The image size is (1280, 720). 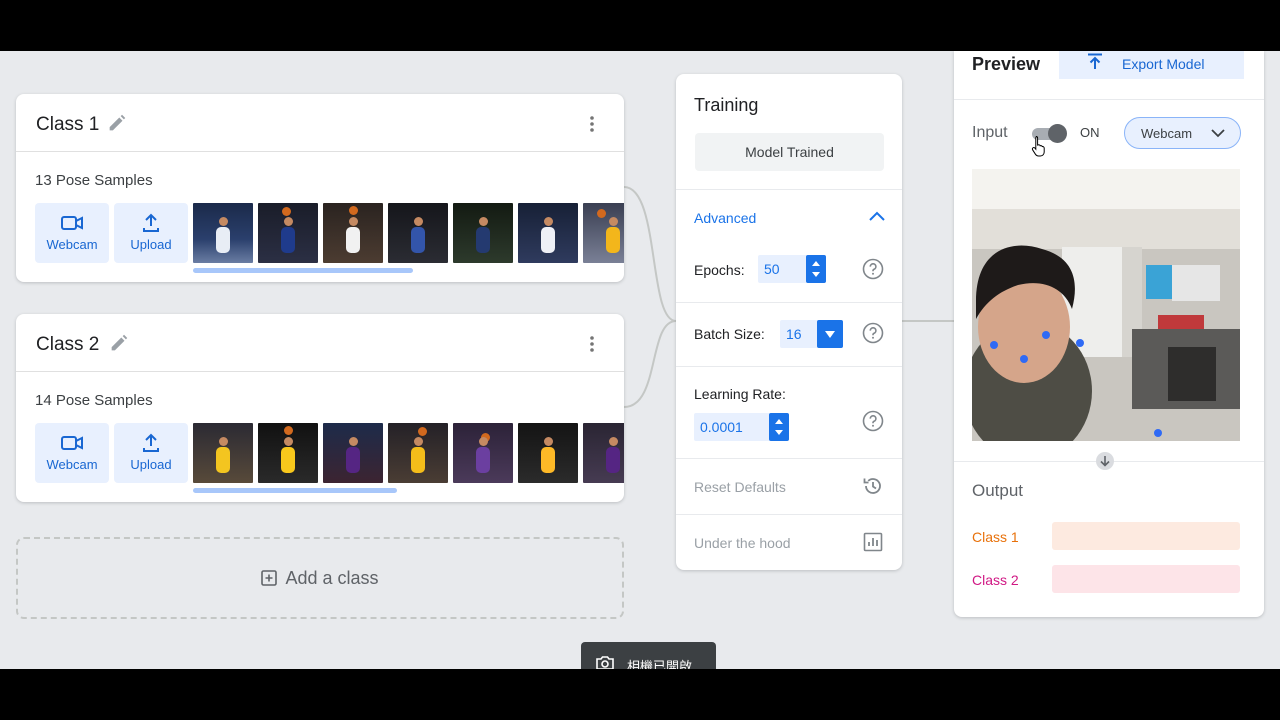 What do you see at coordinates (998, 490) in the screenshot?
I see `output-label: Output` at bounding box center [998, 490].